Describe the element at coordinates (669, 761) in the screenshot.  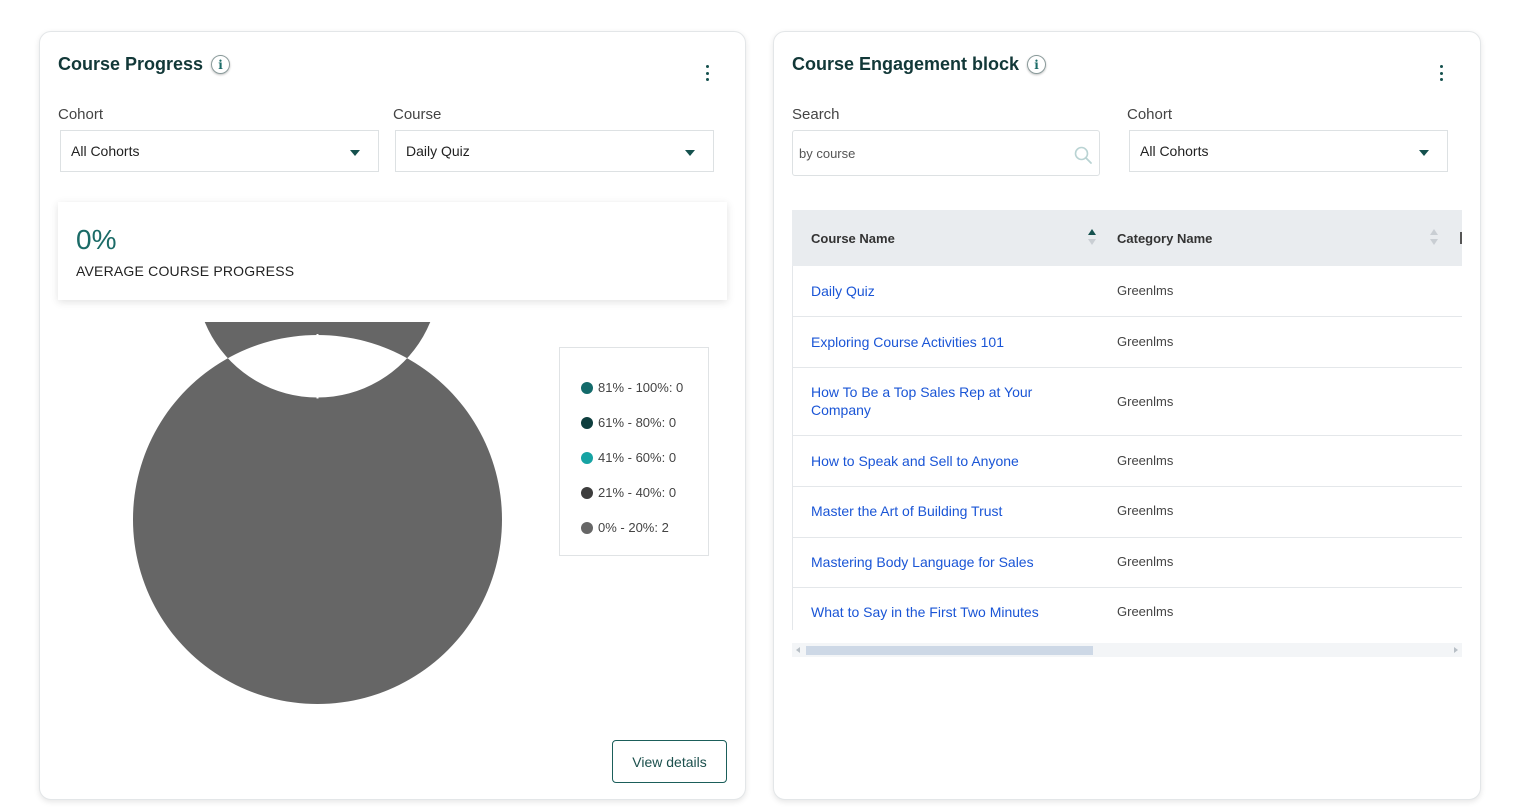
I see `view-details-button: View details` at that location.